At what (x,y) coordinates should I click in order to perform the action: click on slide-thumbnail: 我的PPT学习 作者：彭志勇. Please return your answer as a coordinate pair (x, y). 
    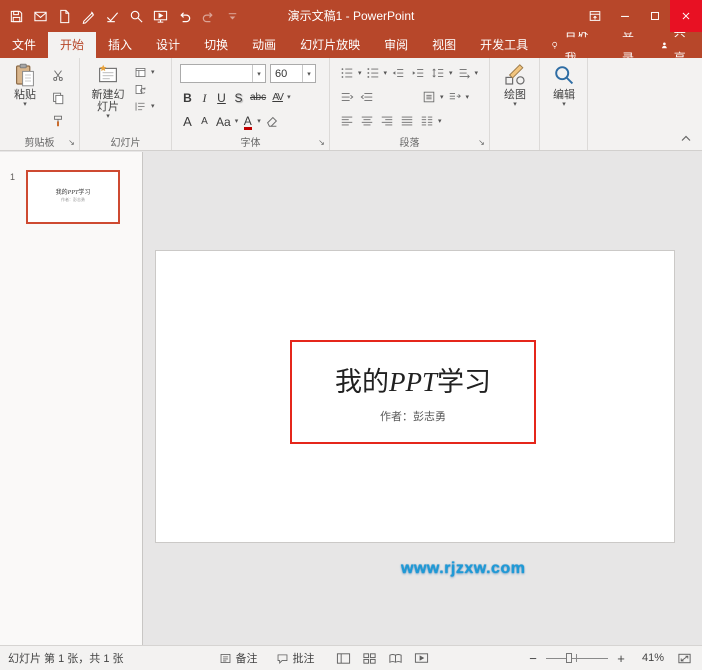
    Looking at the image, I should click on (73, 197).